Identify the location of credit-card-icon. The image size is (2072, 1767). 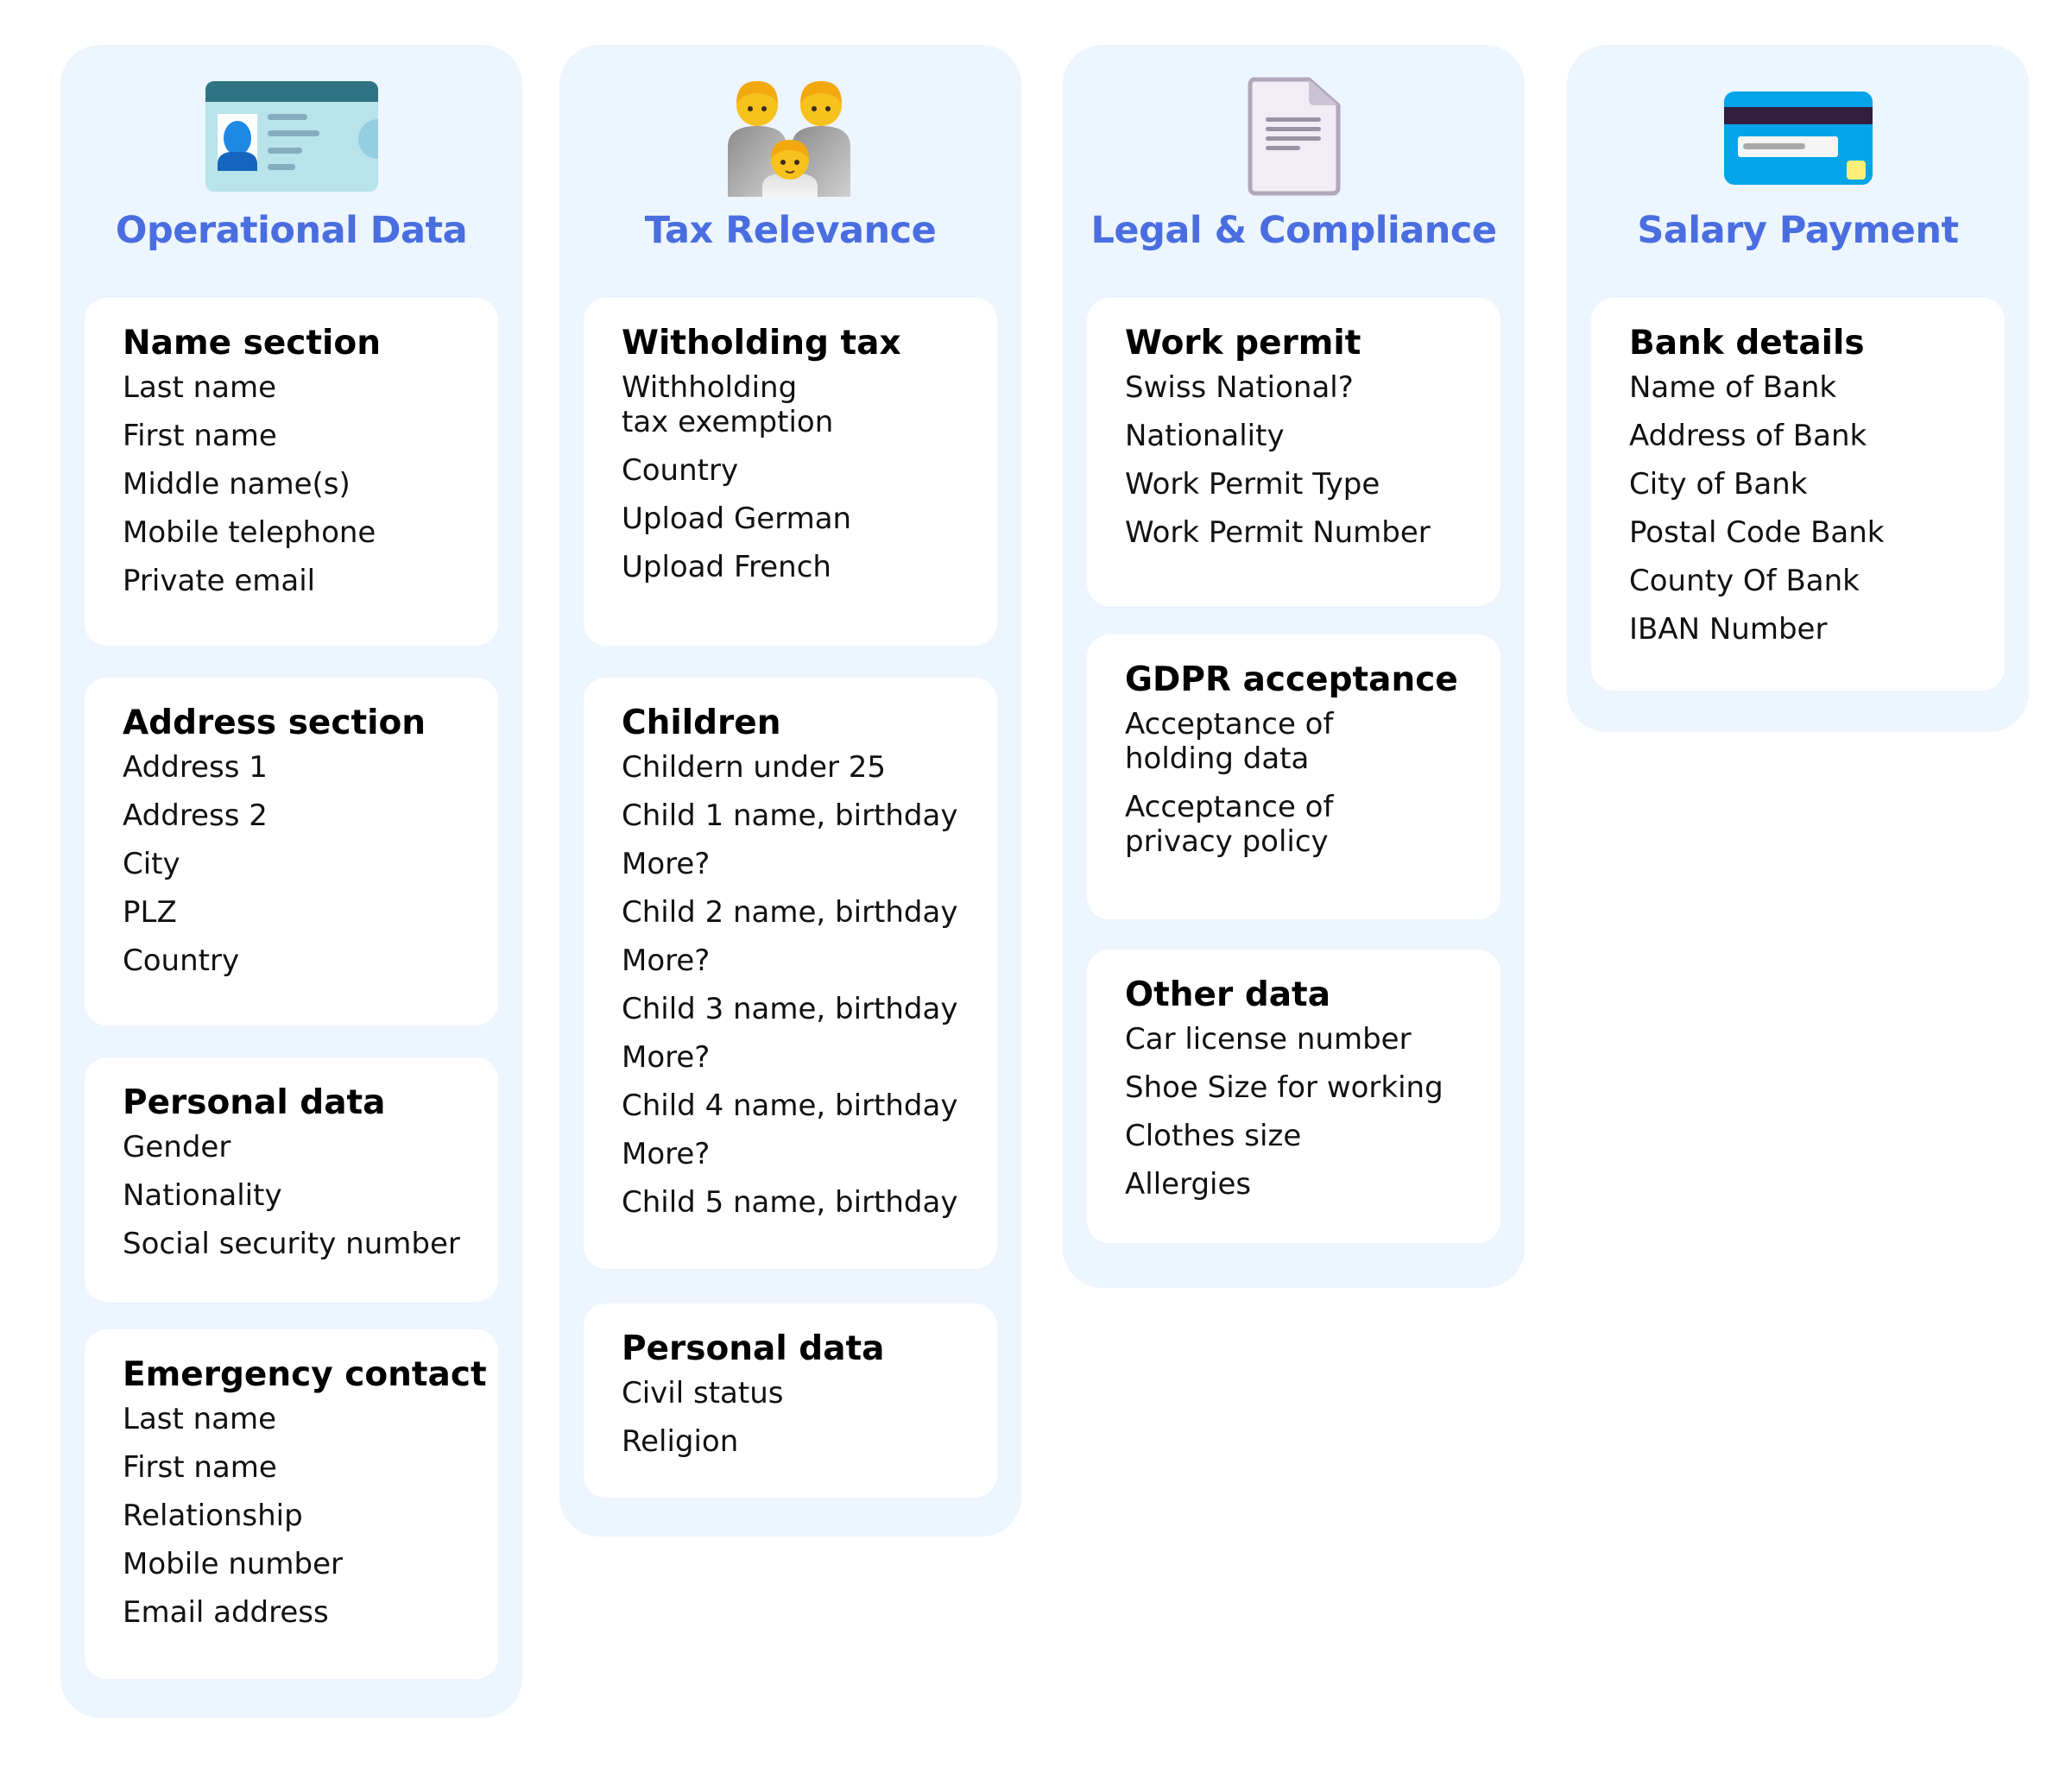
(1798, 136).